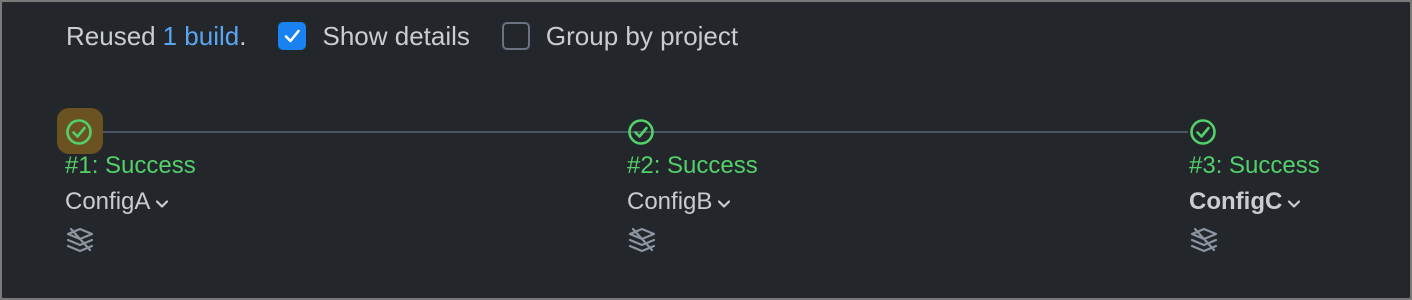 This screenshot has width=1412, height=300. Describe the element at coordinates (1236, 201) in the screenshot. I see `config-name: ConfigC` at that location.